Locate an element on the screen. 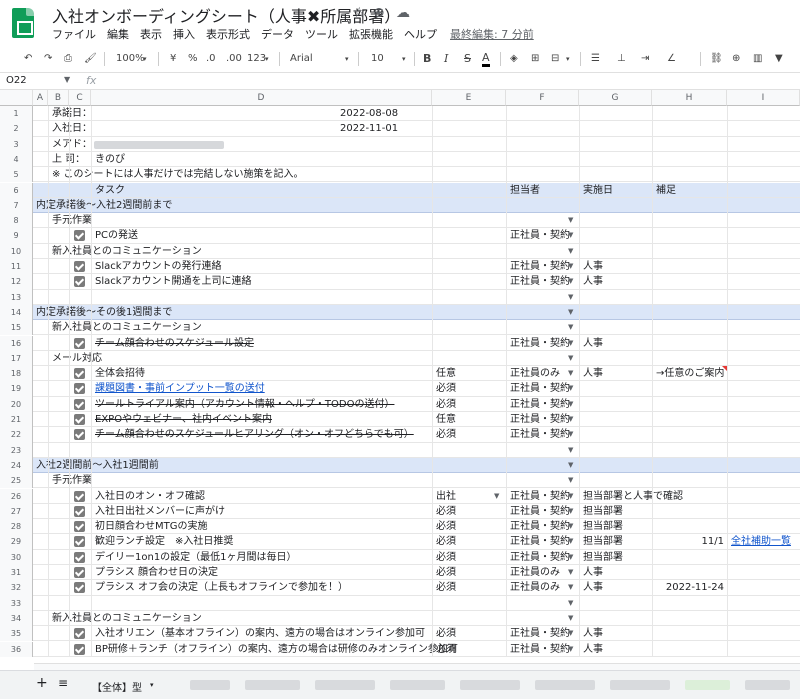  text-rotate-icon: ∠ is located at coordinates (671, 59).